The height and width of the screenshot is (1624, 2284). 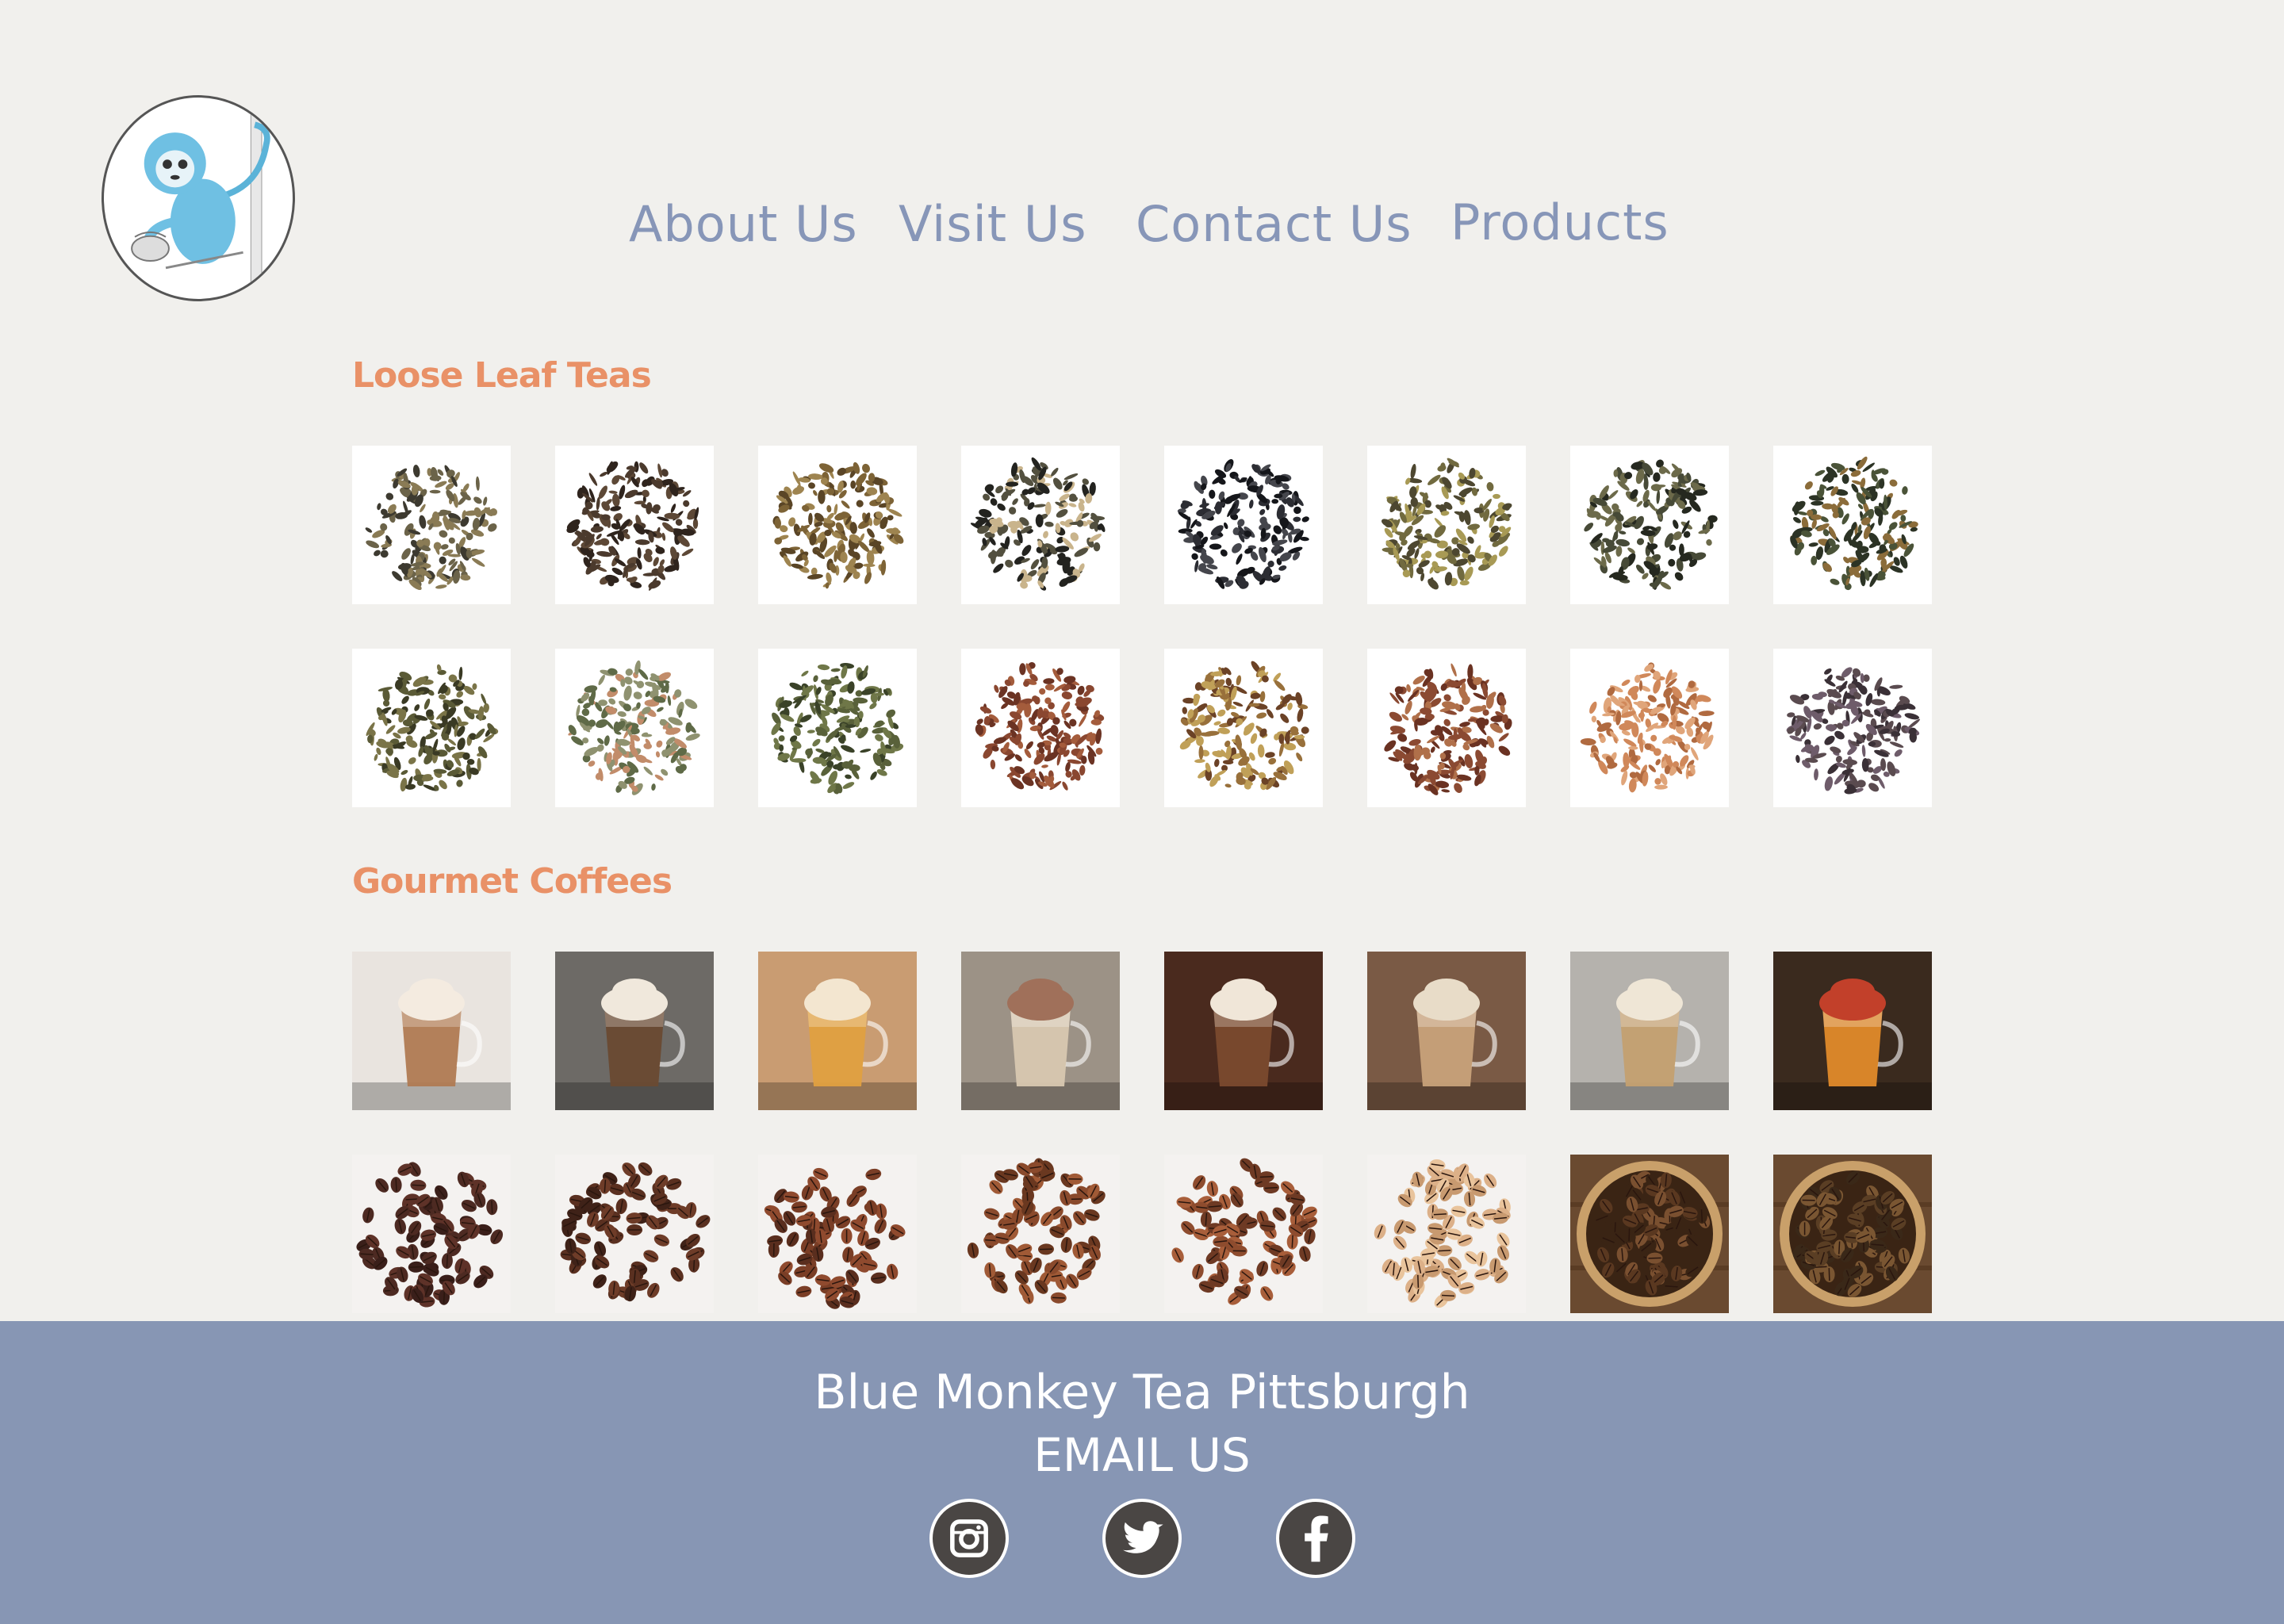 I want to click on product-tile-coffee-cinnamon, so click(x=837, y=1031).